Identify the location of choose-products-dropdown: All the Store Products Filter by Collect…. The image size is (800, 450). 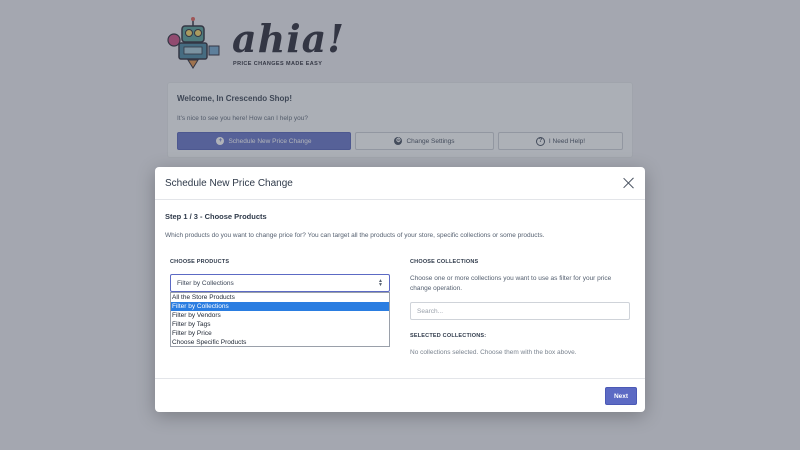
(280, 319).